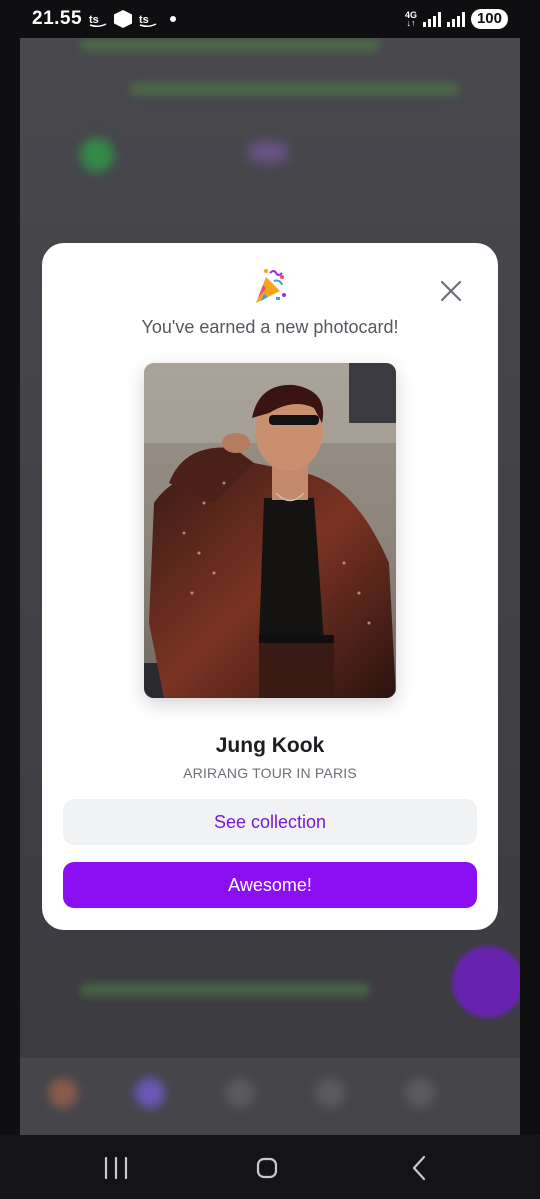  What do you see at coordinates (57, 18) in the screenshot?
I see `status-time: 21.55` at bounding box center [57, 18].